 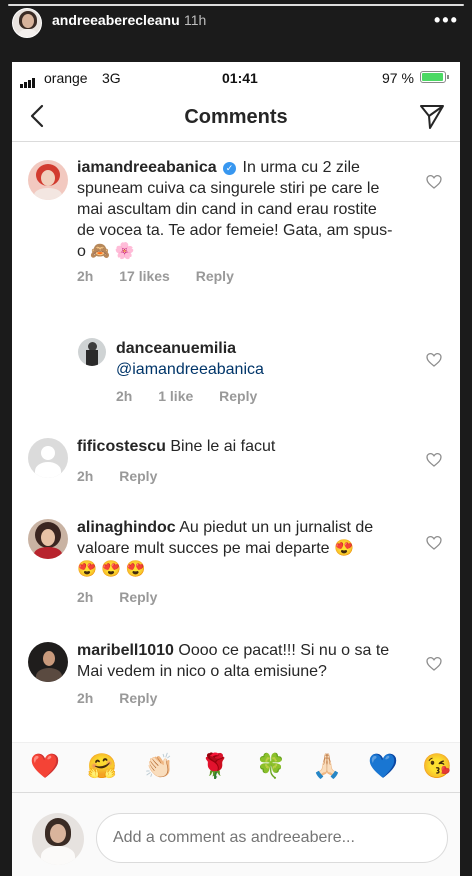 I want to click on page-title: Comments, so click(x=236, y=117).